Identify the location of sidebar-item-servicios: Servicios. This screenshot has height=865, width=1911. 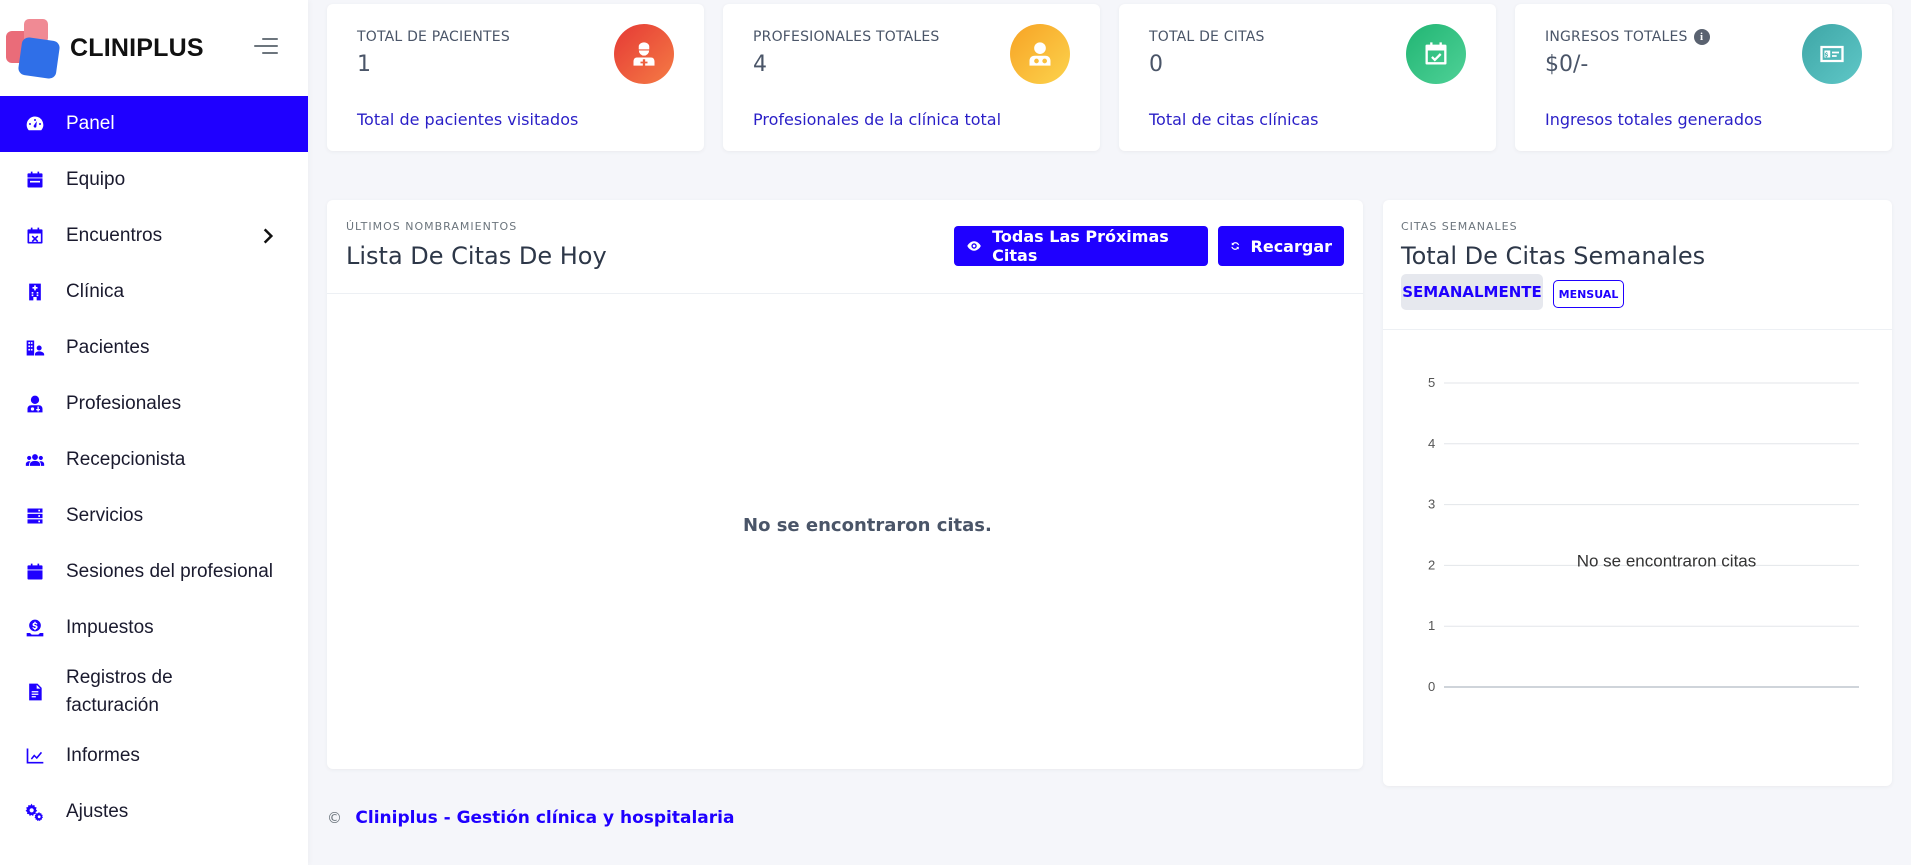
(154, 516).